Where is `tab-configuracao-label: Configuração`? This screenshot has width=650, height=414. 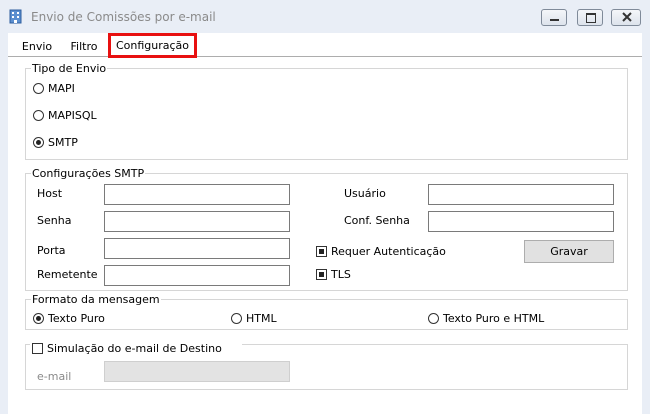 tab-configuracao-label: Configuração is located at coordinates (152, 45).